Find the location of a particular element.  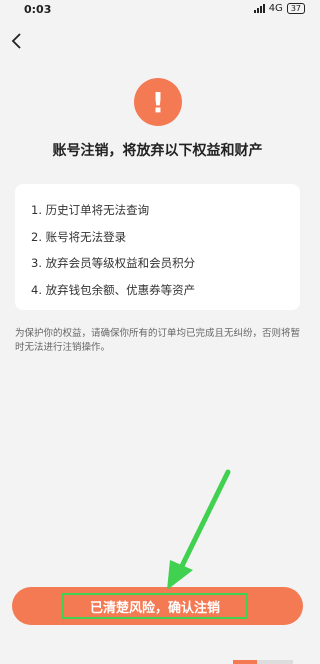

notice-text: 为保护你的权益，请确保你所有的订单均已完成且无纠纷，否则将暂时无法进行注销操作。 is located at coordinates (158, 340).